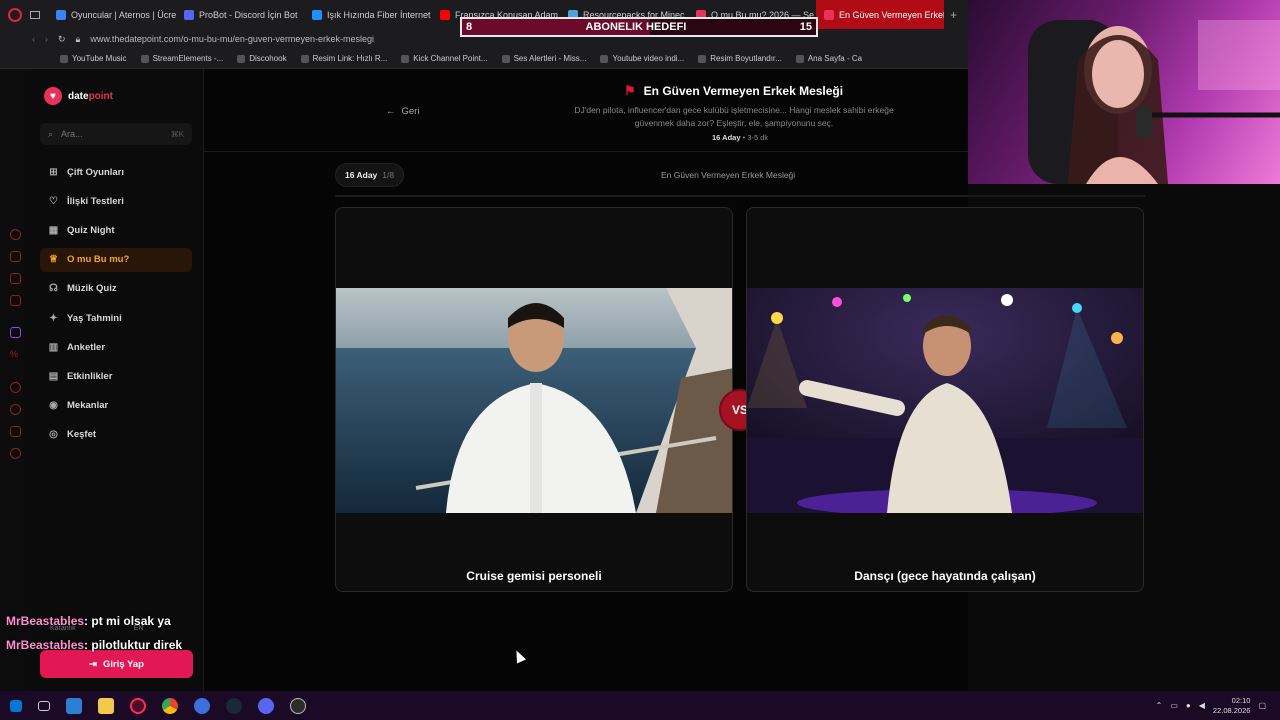 This screenshot has width=1280, height=720. I want to click on dancer-image, so click(945, 400).